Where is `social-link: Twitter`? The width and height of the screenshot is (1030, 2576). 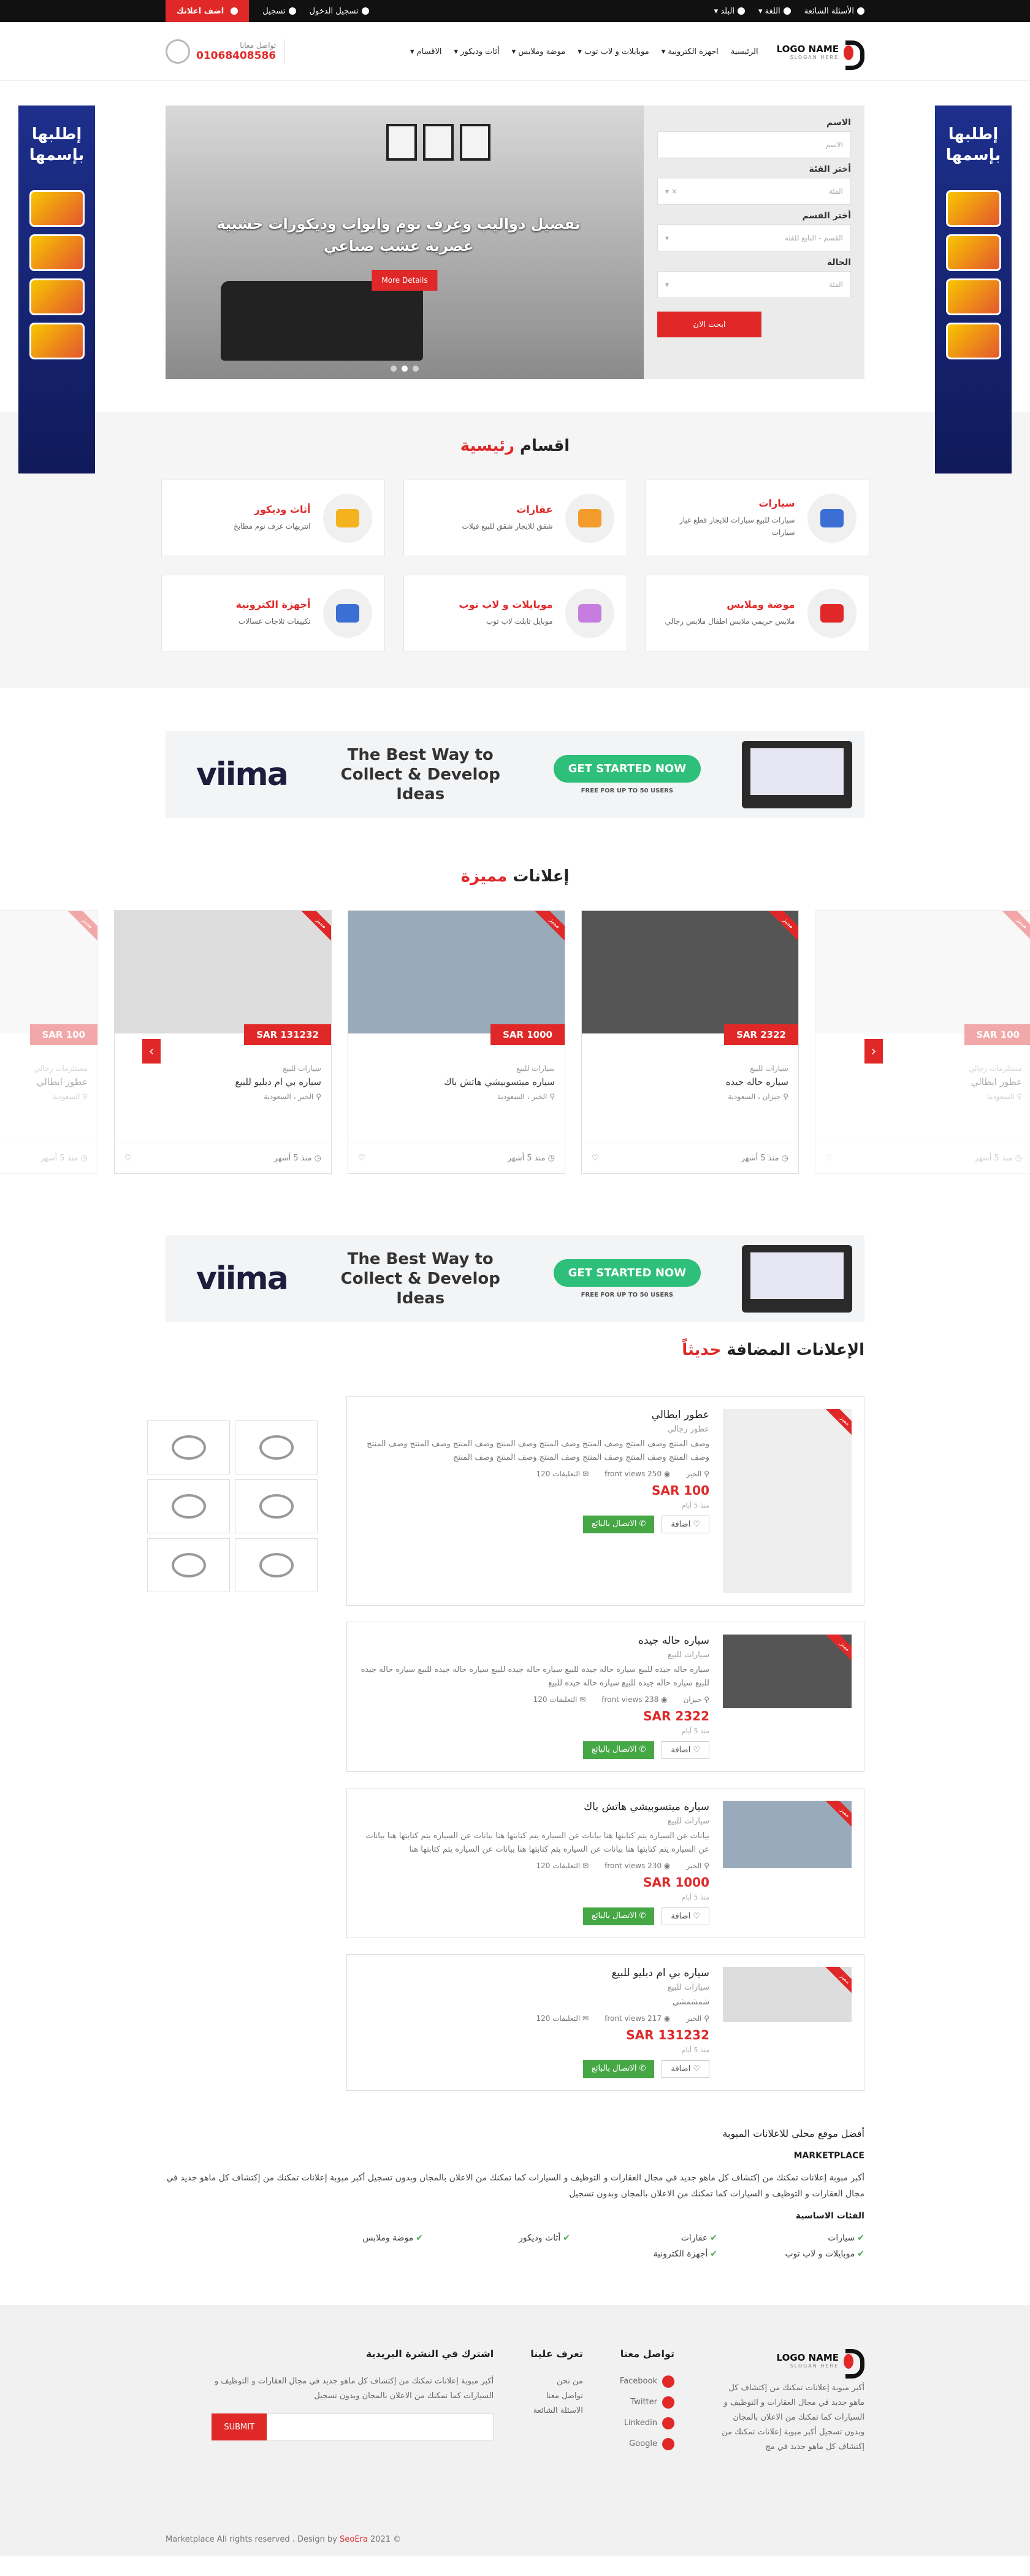
social-link: Twitter is located at coordinates (647, 2402).